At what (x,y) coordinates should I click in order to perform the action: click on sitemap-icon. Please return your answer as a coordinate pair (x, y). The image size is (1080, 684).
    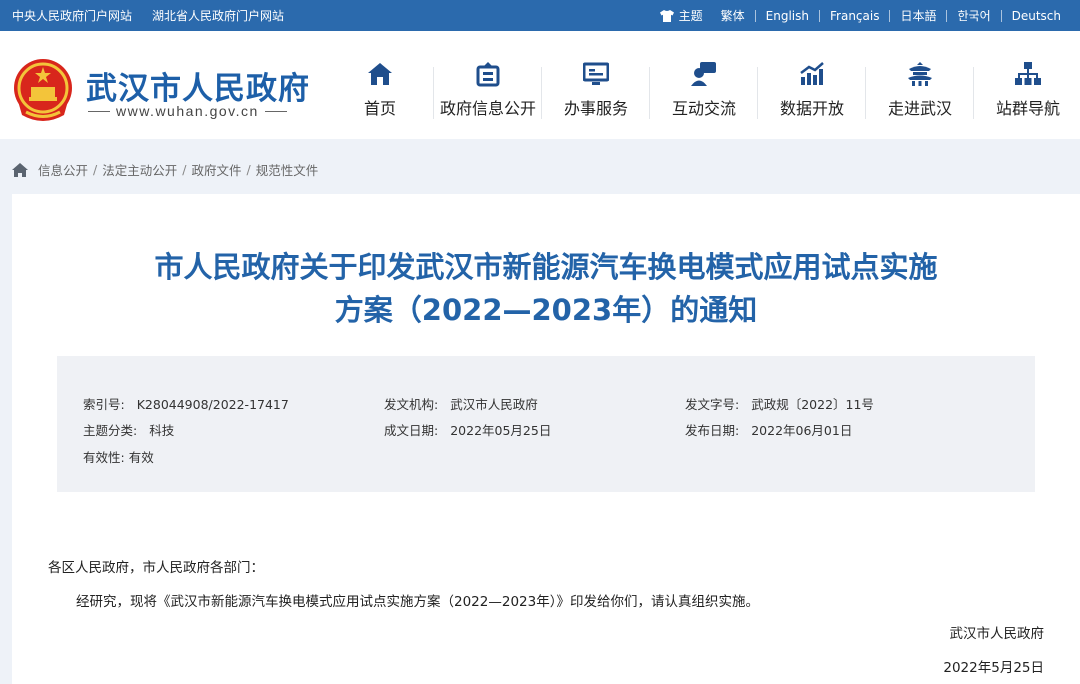
    Looking at the image, I should click on (1028, 73).